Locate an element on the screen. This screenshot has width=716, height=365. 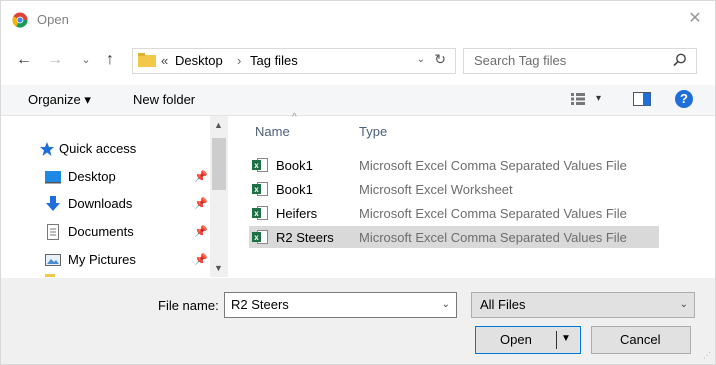
partial-folder-icon is located at coordinates (50, 275).